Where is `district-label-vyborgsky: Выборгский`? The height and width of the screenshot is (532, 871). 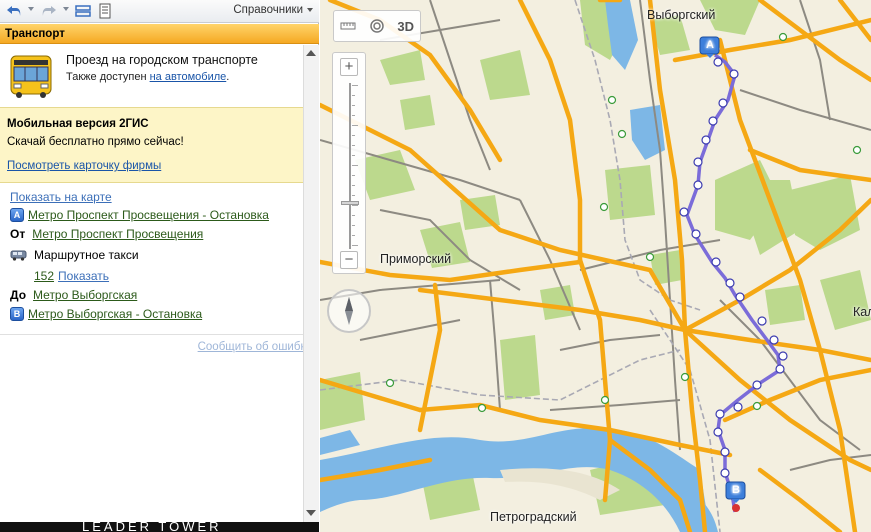
district-label-vyborgsky: Выборгский is located at coordinates (681, 15).